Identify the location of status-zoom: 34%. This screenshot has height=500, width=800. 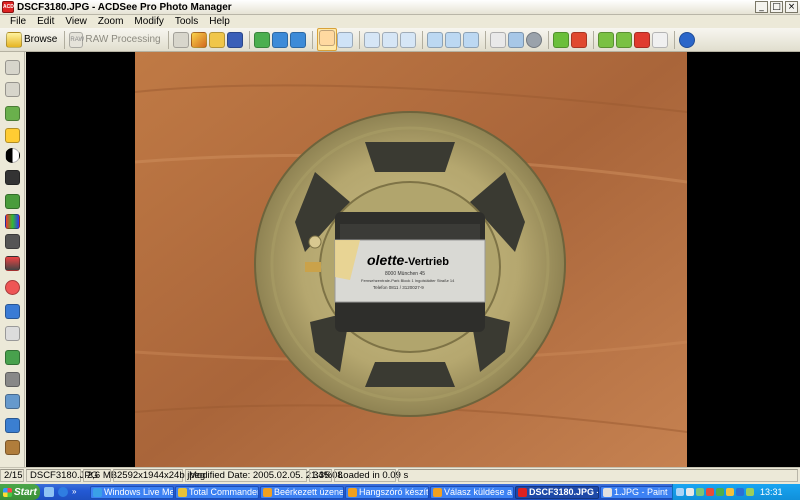
(320, 475).